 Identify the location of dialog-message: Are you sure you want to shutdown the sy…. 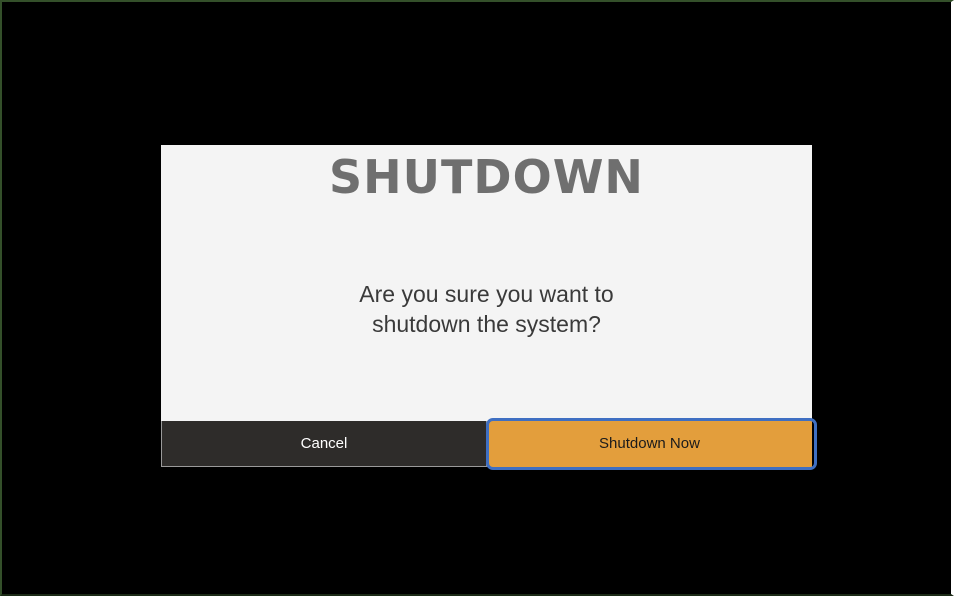
(486, 309).